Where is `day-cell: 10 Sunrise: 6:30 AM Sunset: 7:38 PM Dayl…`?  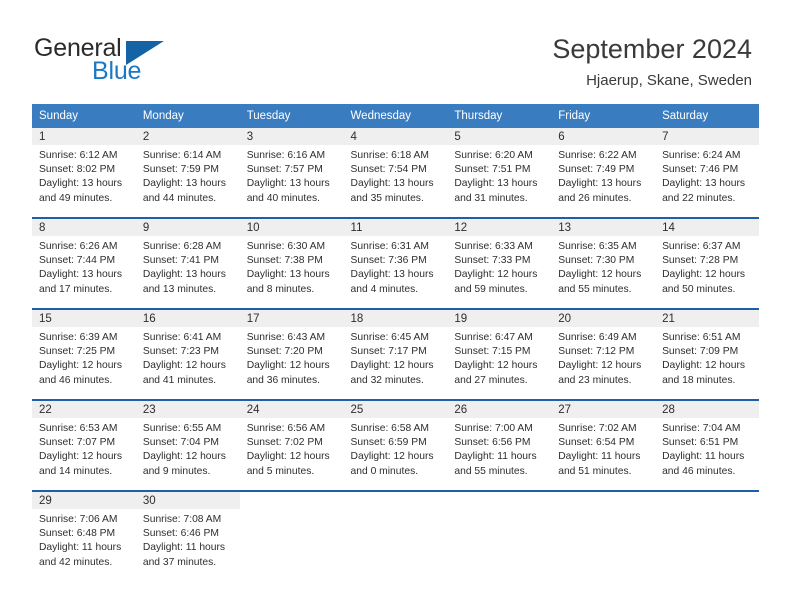
day-cell: 10 Sunrise: 6:30 AM Sunset: 7:38 PM Dayl… is located at coordinates (291, 263).